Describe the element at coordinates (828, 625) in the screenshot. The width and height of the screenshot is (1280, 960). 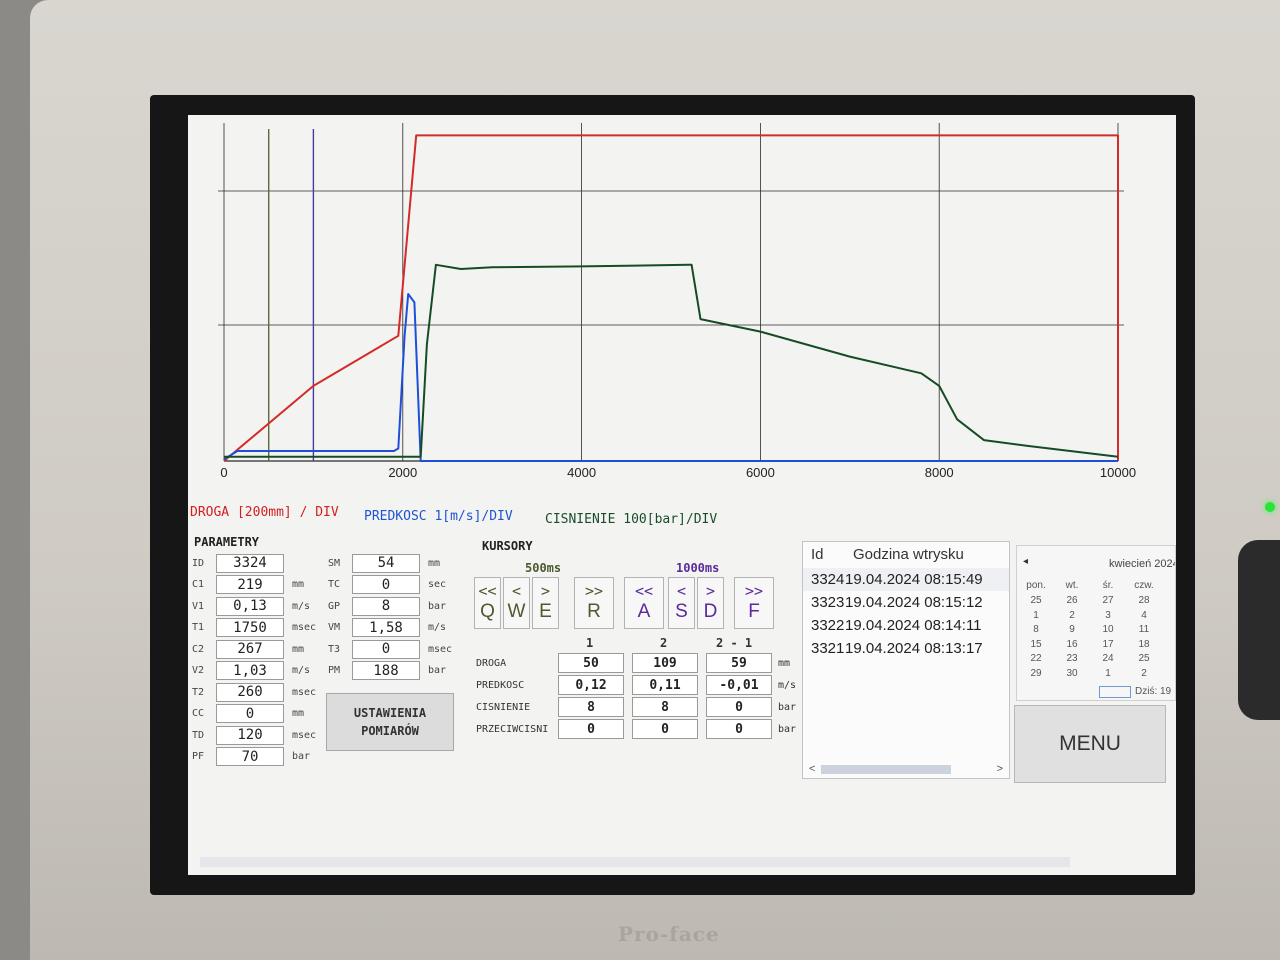
I see `history-id: 3322` at that location.